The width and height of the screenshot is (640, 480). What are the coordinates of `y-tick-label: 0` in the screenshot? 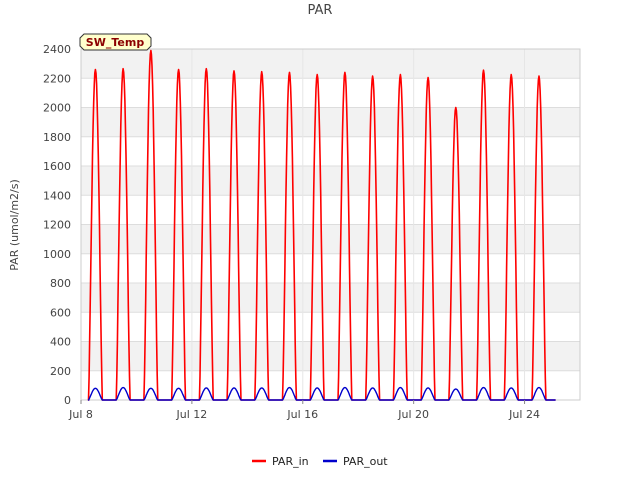 It's located at (67, 400).